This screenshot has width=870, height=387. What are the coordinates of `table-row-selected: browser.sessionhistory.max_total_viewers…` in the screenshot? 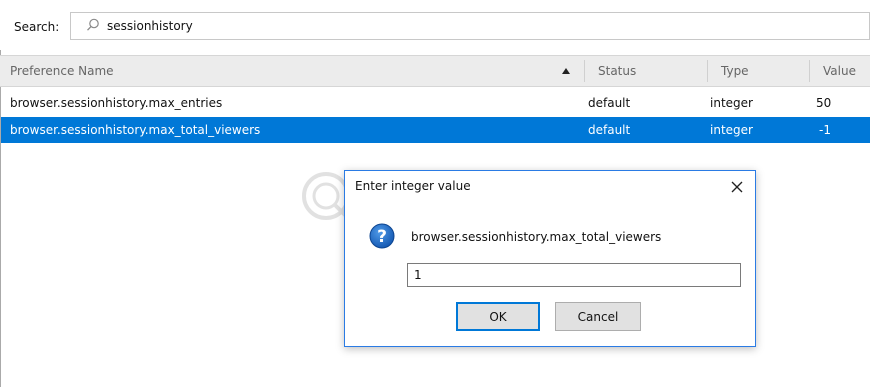 It's located at (435, 130).